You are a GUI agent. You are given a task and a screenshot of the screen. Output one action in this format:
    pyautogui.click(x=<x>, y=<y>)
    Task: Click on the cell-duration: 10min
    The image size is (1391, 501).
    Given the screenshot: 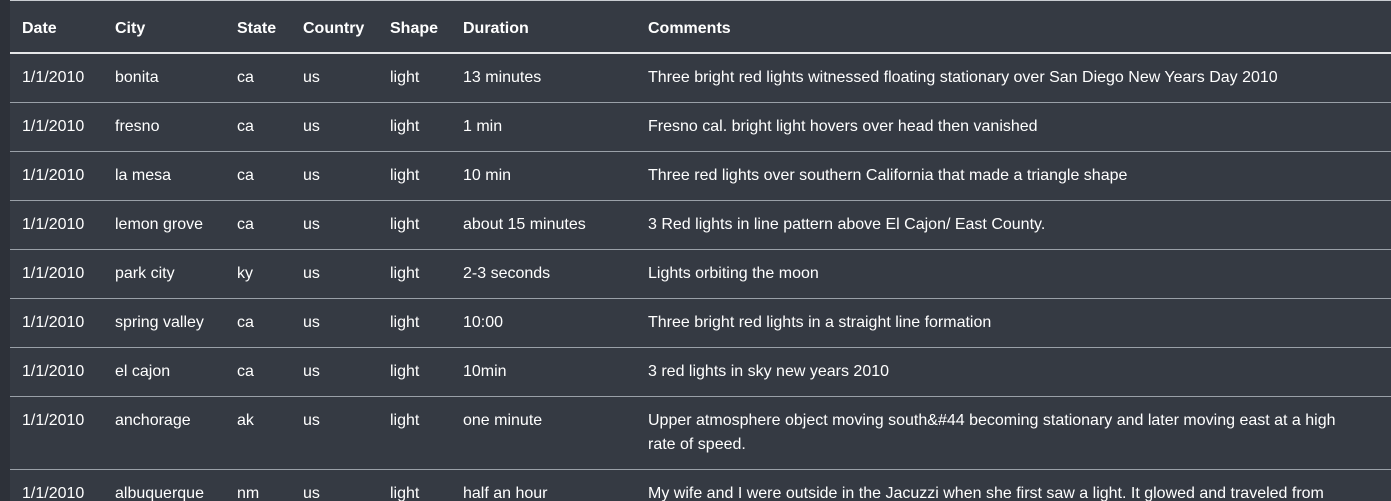 What is the action you would take?
    pyautogui.click(x=543, y=372)
    